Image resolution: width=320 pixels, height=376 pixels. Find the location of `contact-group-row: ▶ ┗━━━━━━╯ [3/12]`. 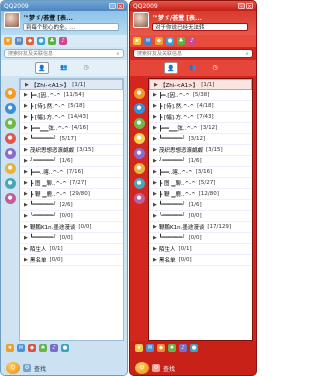

contact-group-row: ▶ ┗━━━━━━╯ [3/12] is located at coordinates (200, 139).